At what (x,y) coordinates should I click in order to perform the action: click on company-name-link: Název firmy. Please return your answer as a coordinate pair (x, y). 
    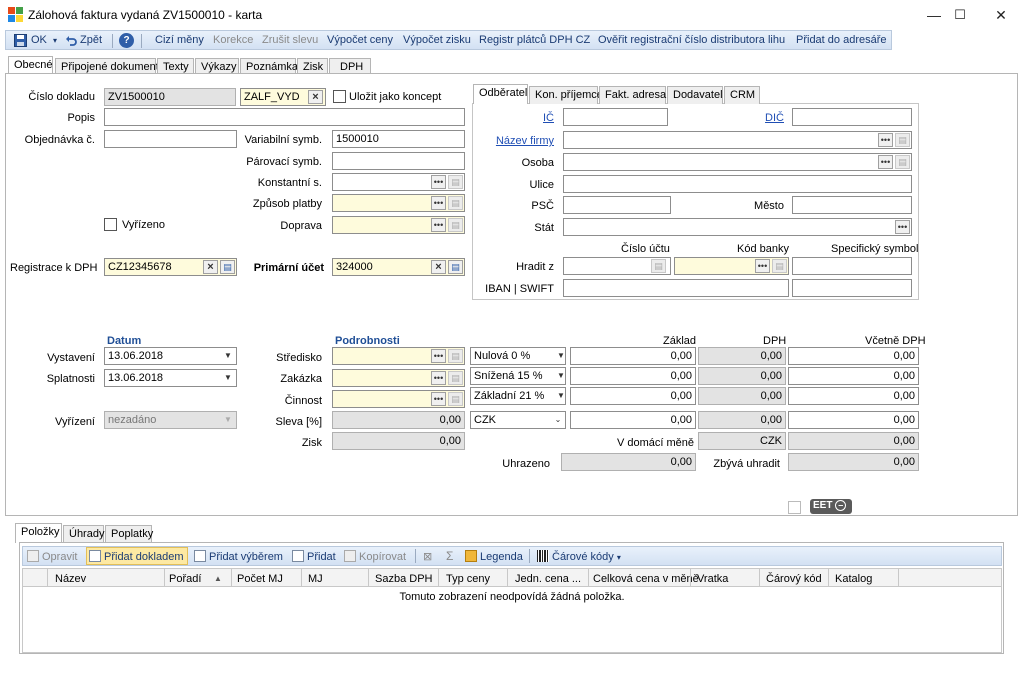
    Looking at the image, I should click on (517, 141).